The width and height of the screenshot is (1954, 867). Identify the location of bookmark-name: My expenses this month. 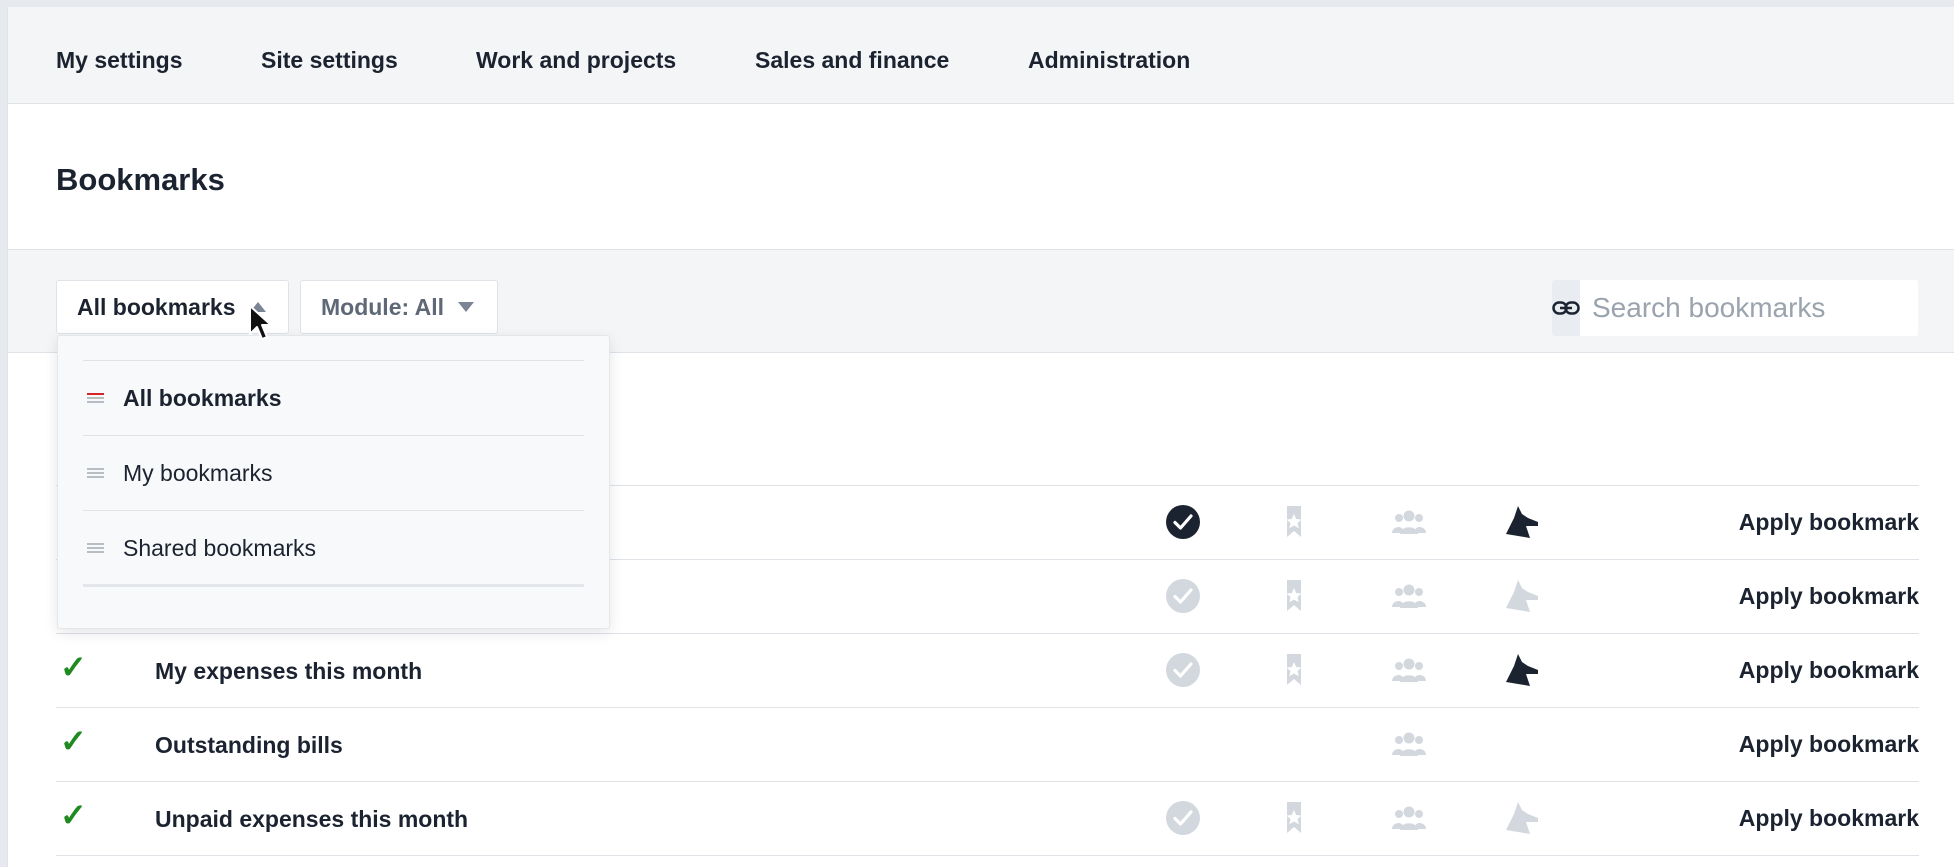
(288, 671).